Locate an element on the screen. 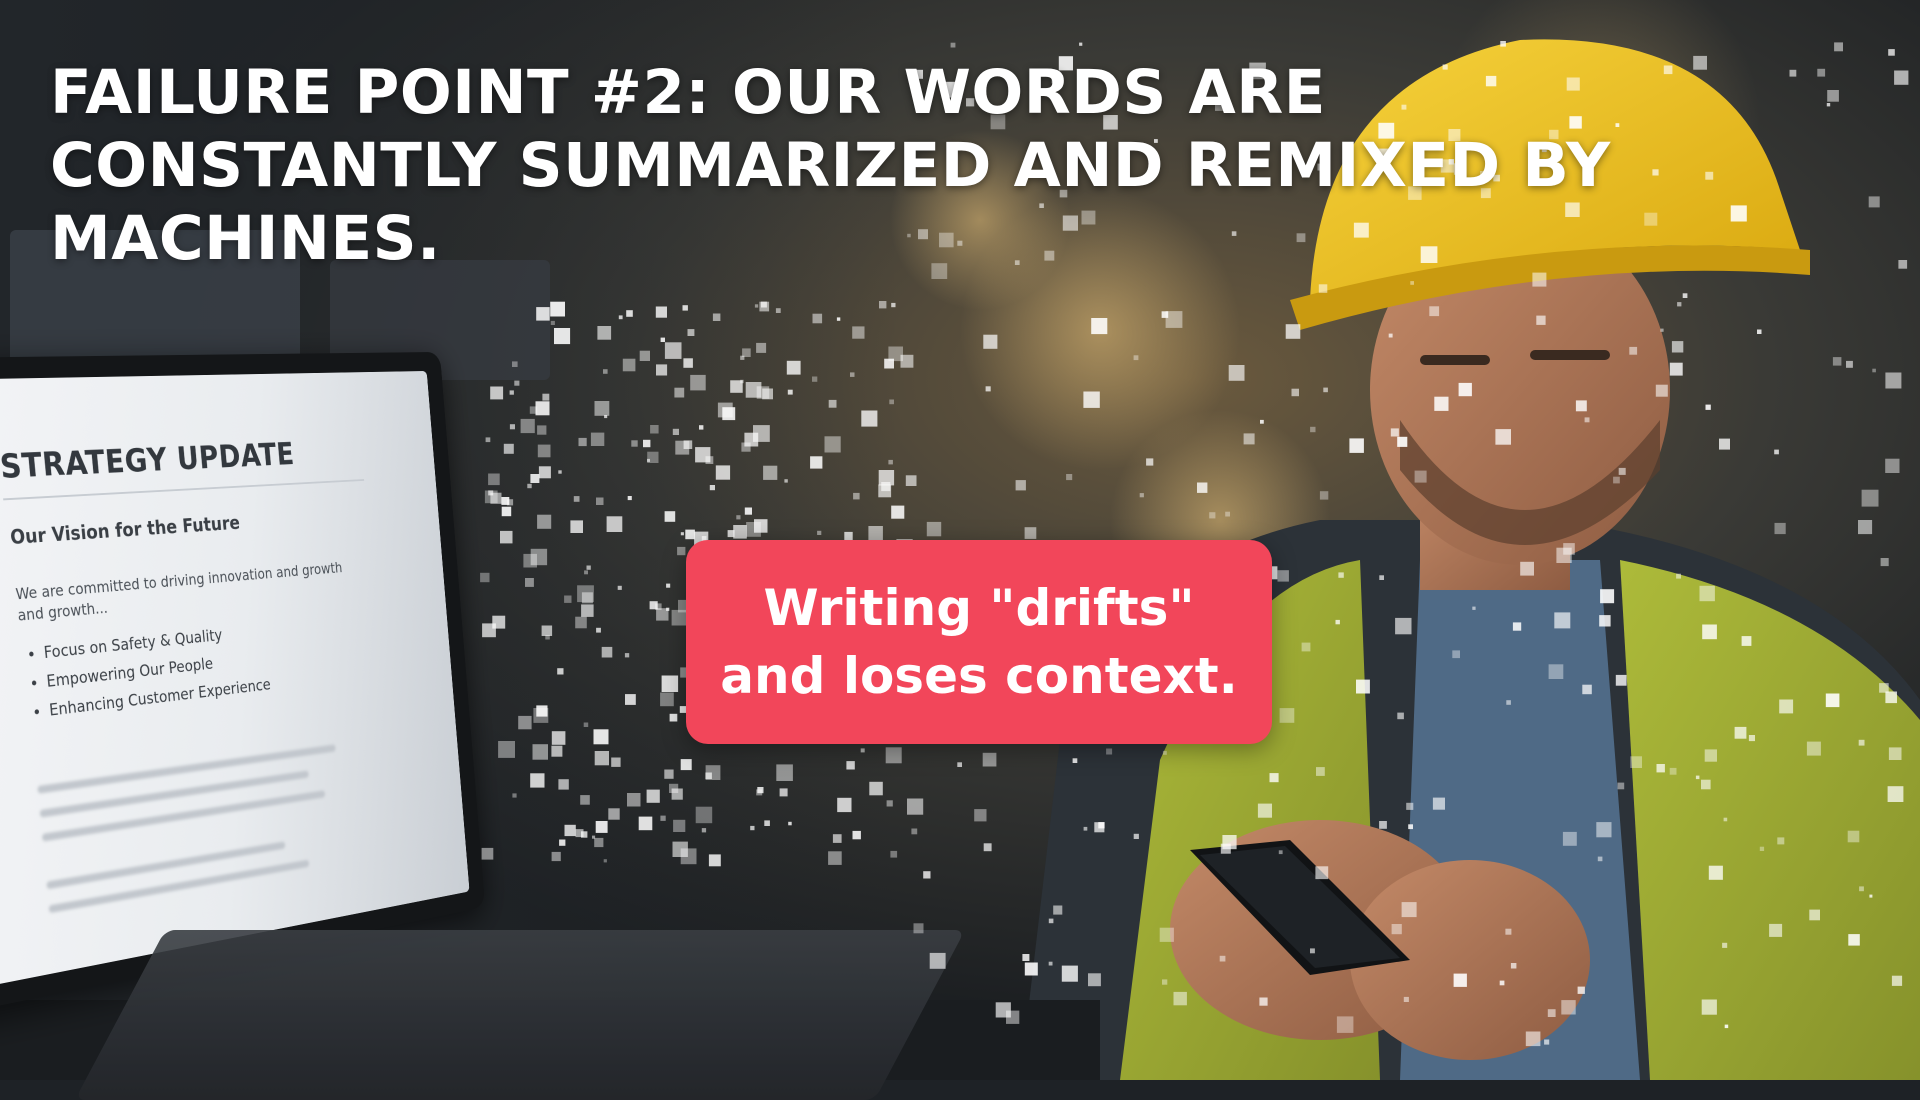 The width and height of the screenshot is (1920, 1100). callout-box: Writing "drifts" and loses context. is located at coordinates (979, 642).